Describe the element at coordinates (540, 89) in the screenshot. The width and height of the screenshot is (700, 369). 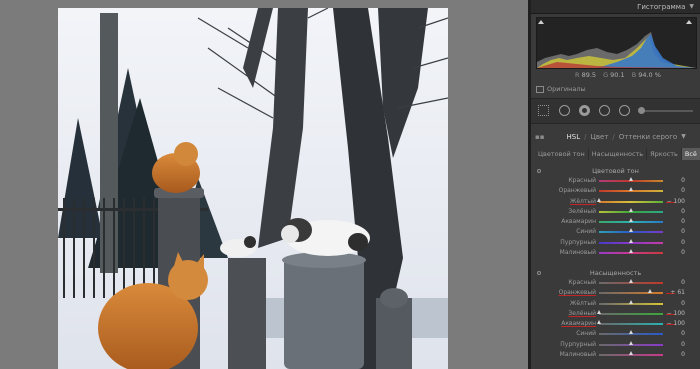
I see `originals-checkbox` at that location.